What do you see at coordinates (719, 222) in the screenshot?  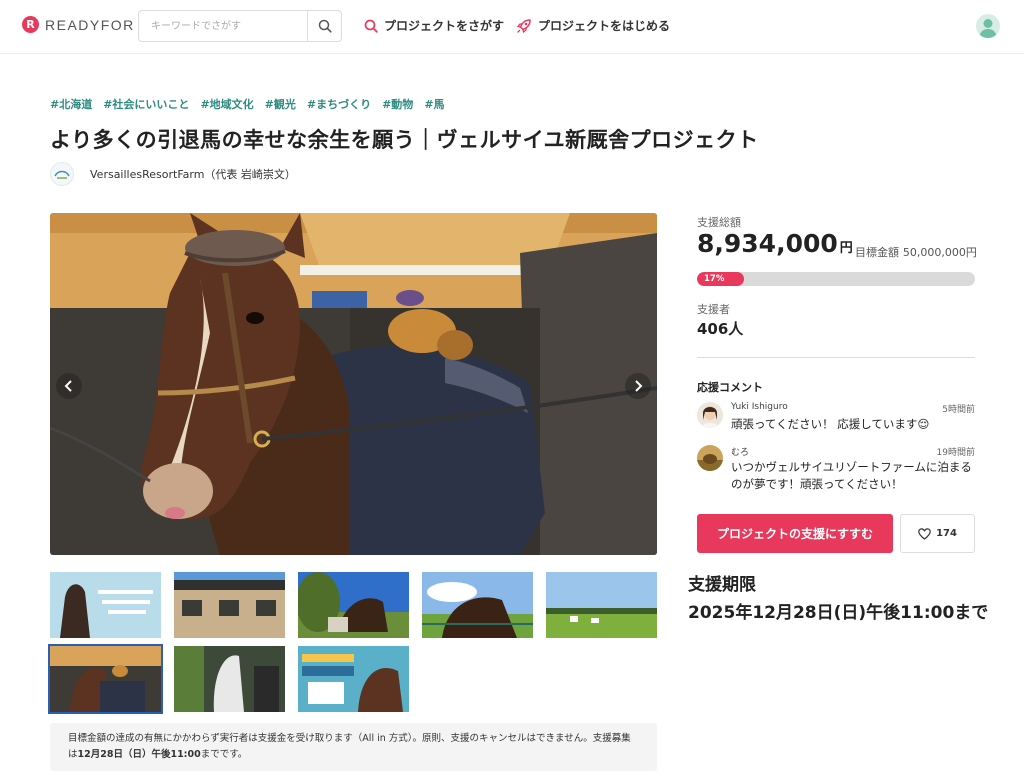 I see `total-label: 支援総額` at bounding box center [719, 222].